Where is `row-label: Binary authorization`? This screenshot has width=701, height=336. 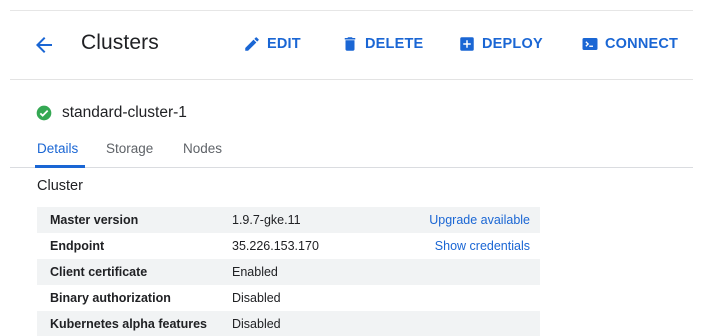
row-label: Binary authorization is located at coordinates (110, 298).